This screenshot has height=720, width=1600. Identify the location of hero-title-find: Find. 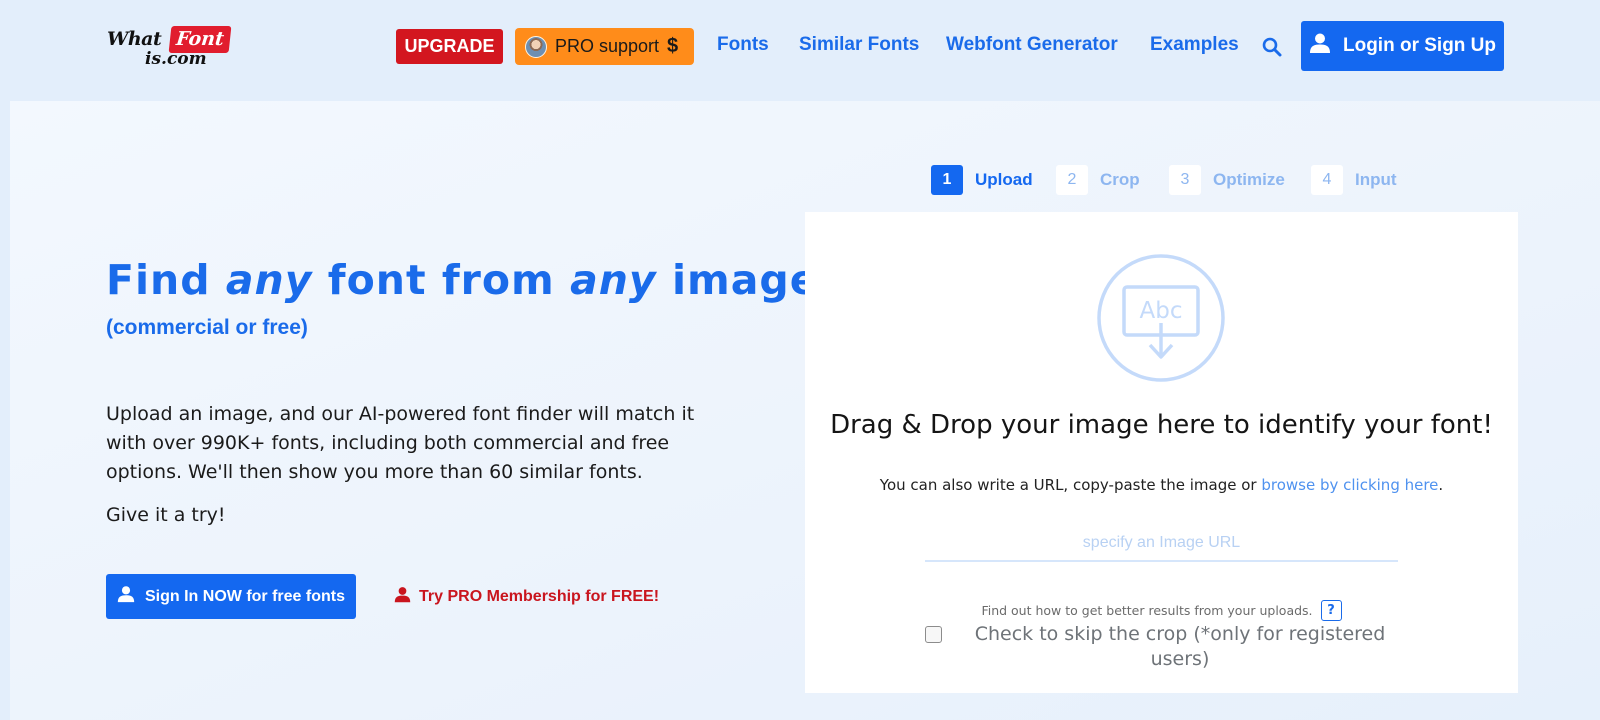
(158, 280).